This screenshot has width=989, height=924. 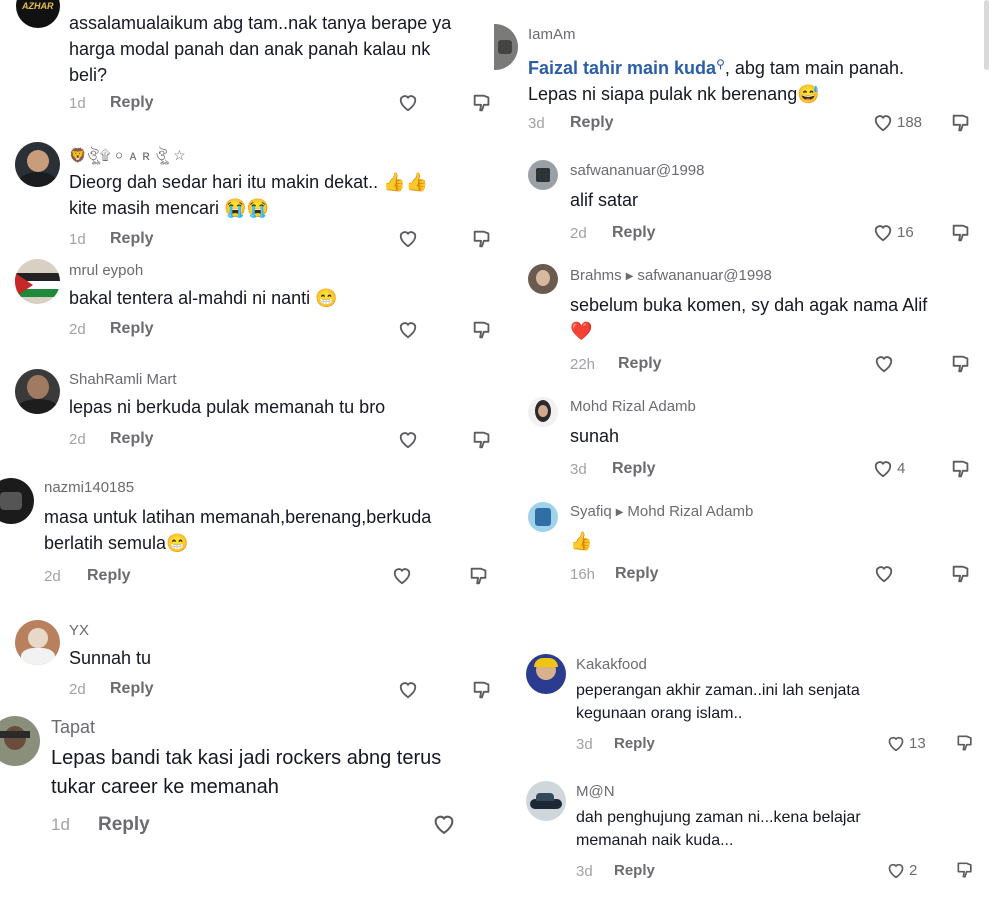 What do you see at coordinates (591, 511) in the screenshot?
I see `username-label: Syafiq` at bounding box center [591, 511].